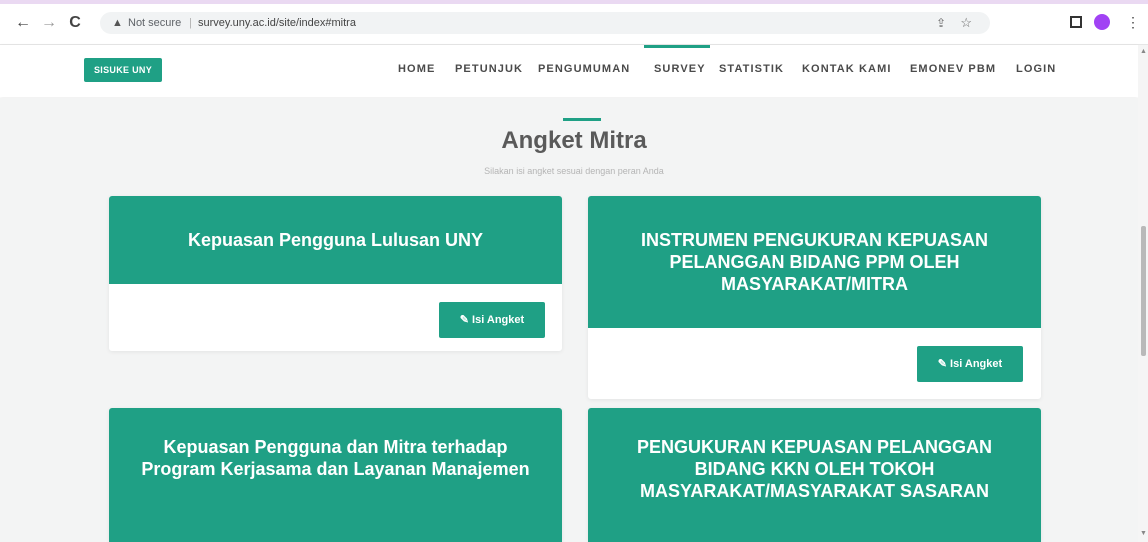 The width and height of the screenshot is (1148, 542). What do you see at coordinates (680, 69) in the screenshot?
I see `nav-survey: SURVEY` at bounding box center [680, 69].